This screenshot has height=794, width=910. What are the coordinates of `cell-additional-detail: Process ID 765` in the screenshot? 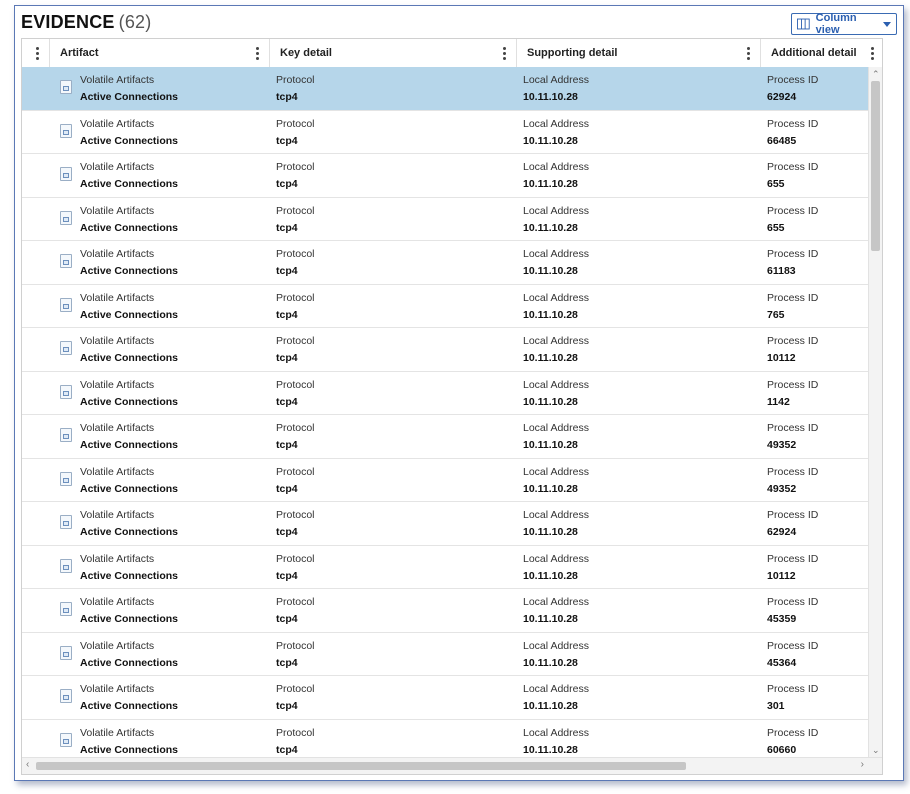 It's located at (815, 306).